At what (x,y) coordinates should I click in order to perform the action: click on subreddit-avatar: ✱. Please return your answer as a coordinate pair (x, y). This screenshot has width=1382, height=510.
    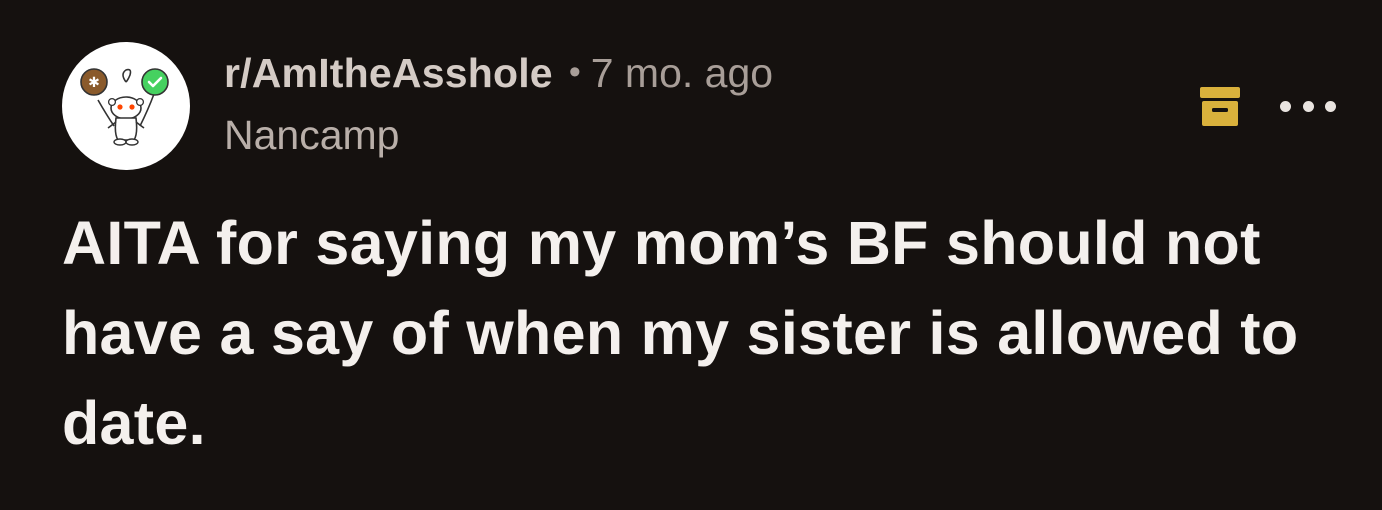
    Looking at the image, I should click on (126, 106).